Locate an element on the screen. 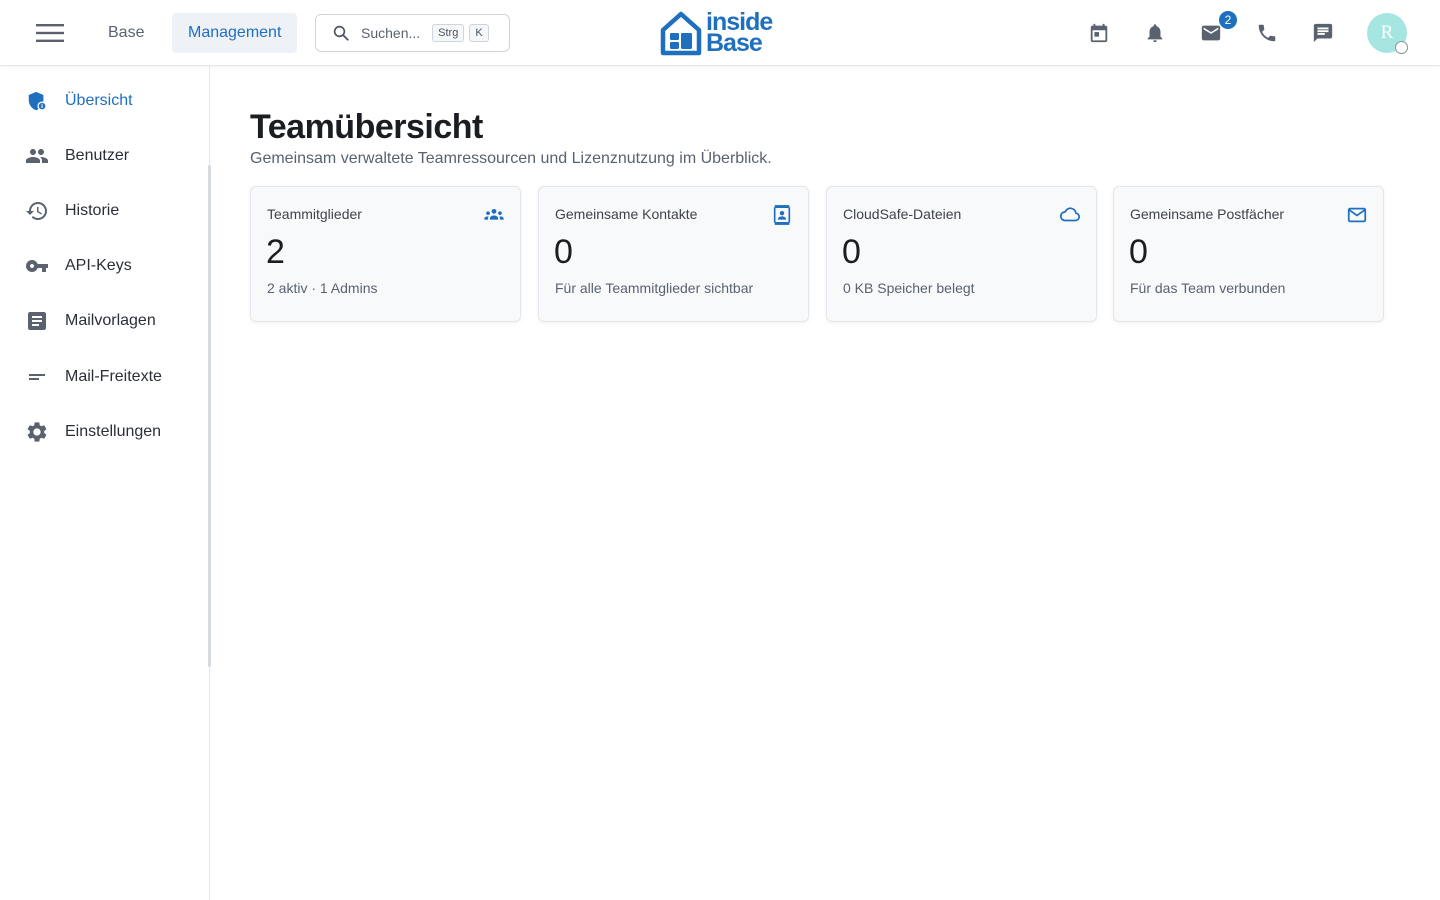 This screenshot has width=1440, height=900. card-subtext: Für alle Teammitglieder sichtbar is located at coordinates (654, 288).